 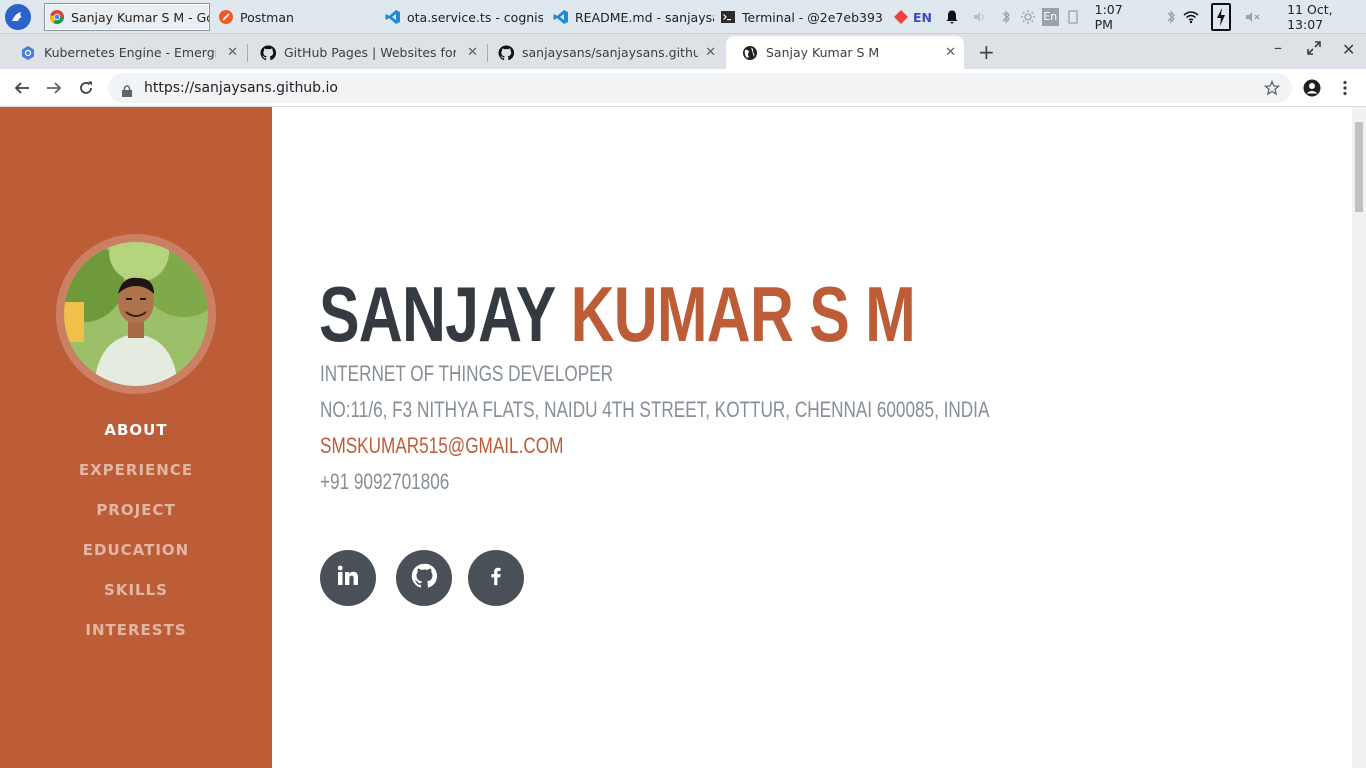 I want to click on linkedin-icon, so click(x=348, y=578).